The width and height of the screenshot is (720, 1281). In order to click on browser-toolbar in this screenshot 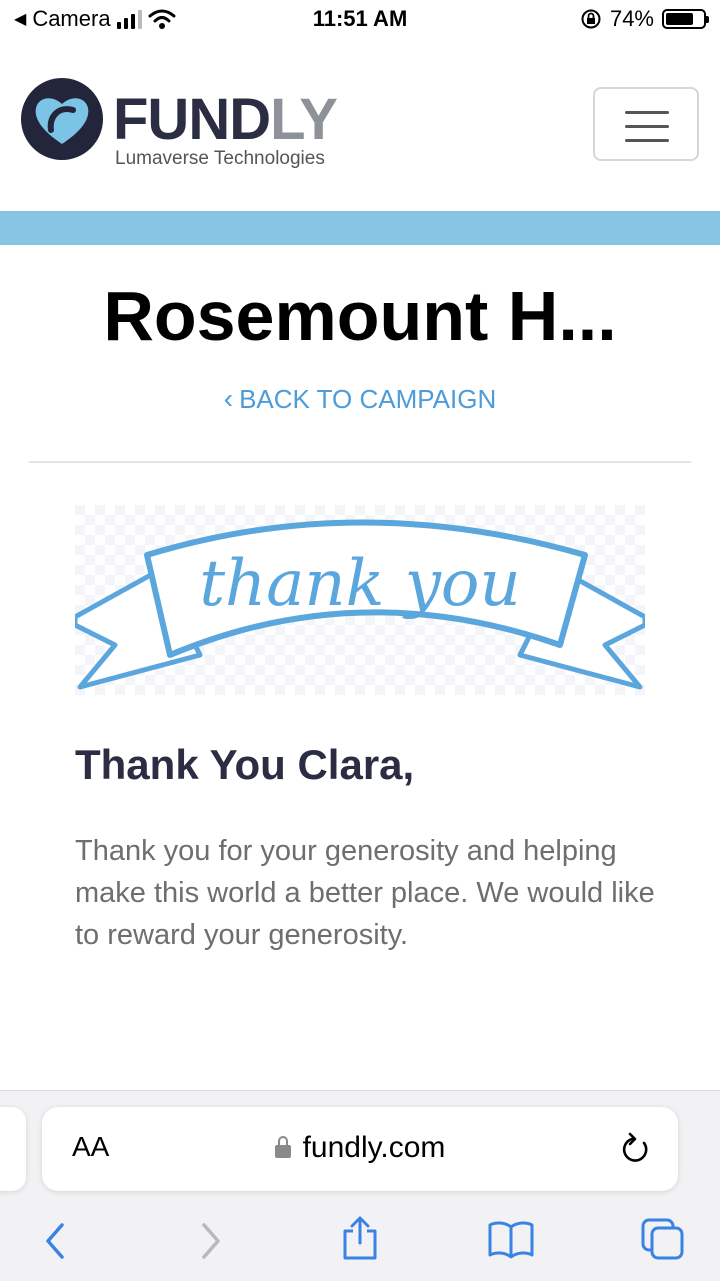, I will do `click(360, 1241)`.